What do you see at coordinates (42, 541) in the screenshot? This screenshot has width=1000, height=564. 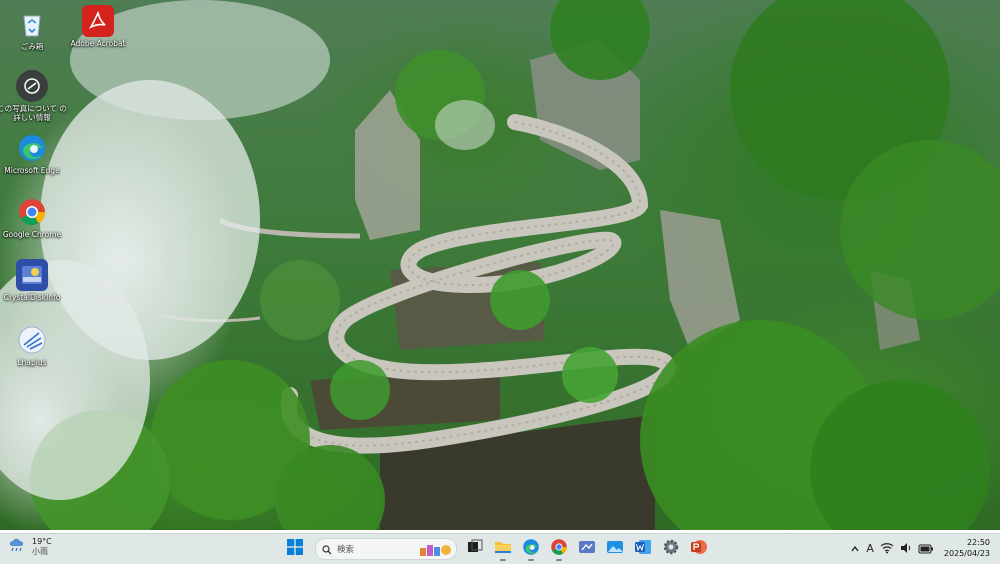 I see `weather-temperature: 19°C` at bounding box center [42, 541].